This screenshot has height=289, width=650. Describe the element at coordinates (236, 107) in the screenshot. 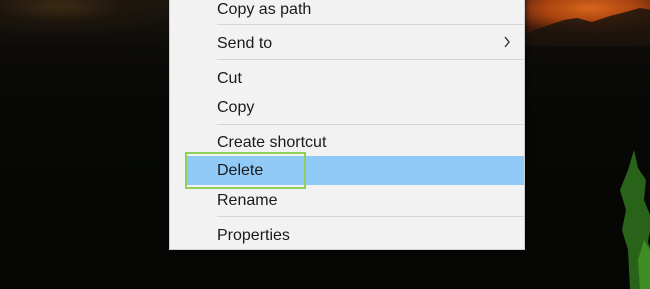

I see `menu-item-label: Copy` at that location.